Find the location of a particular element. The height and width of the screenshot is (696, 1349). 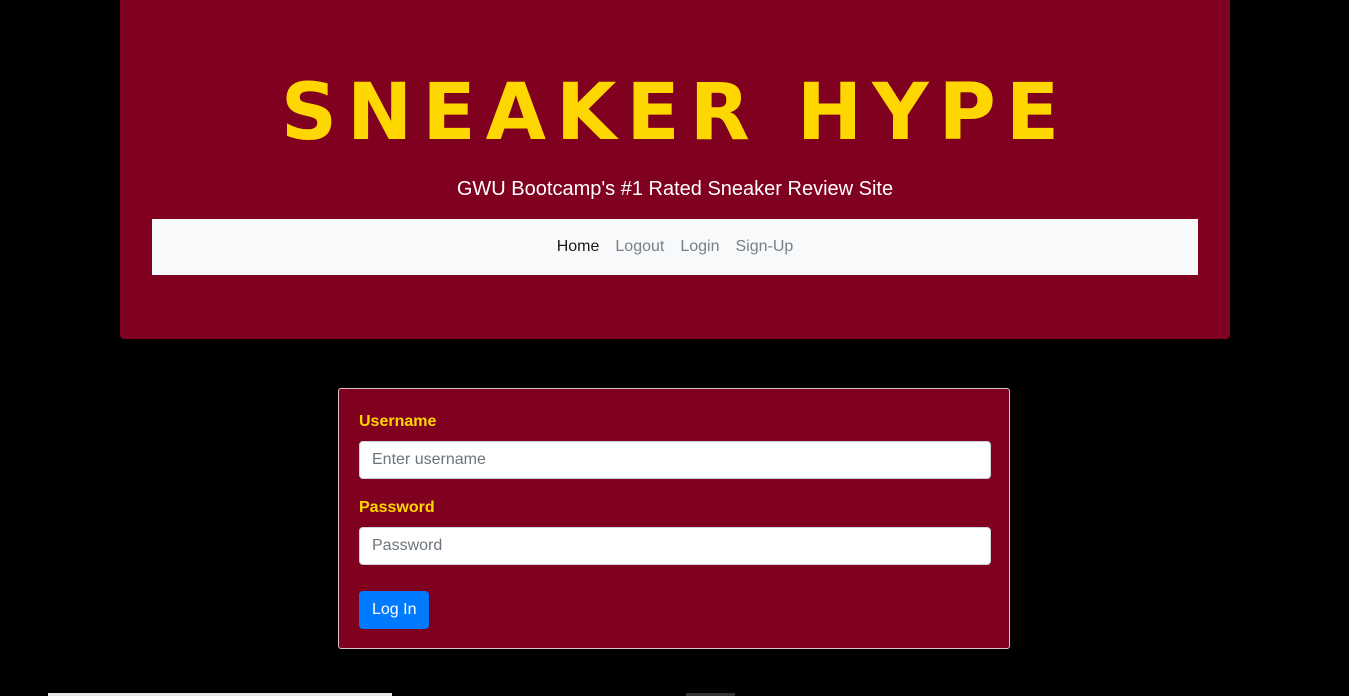

password-label: Password is located at coordinates (397, 507).